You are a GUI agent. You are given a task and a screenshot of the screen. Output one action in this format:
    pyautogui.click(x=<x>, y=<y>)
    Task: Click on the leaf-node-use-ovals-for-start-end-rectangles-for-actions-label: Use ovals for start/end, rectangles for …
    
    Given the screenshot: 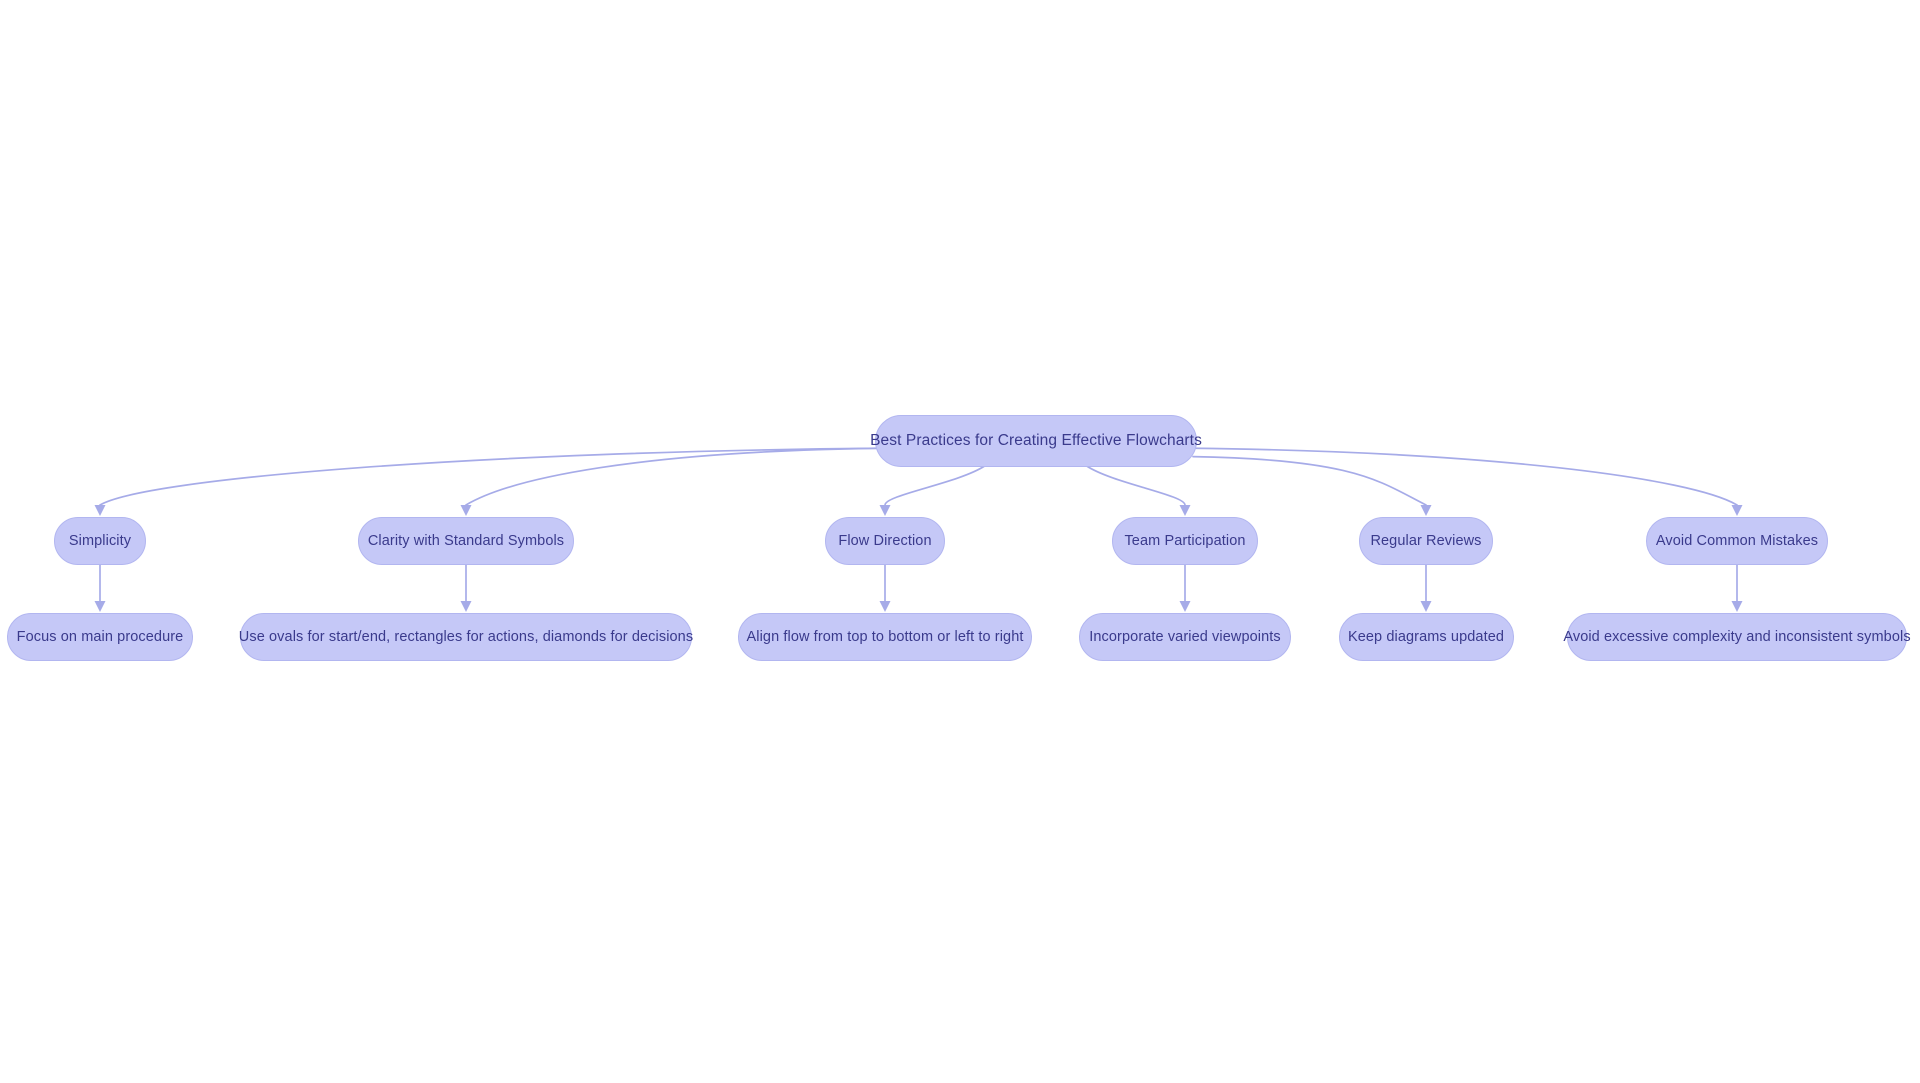 What is the action you would take?
    pyautogui.click(x=466, y=636)
    